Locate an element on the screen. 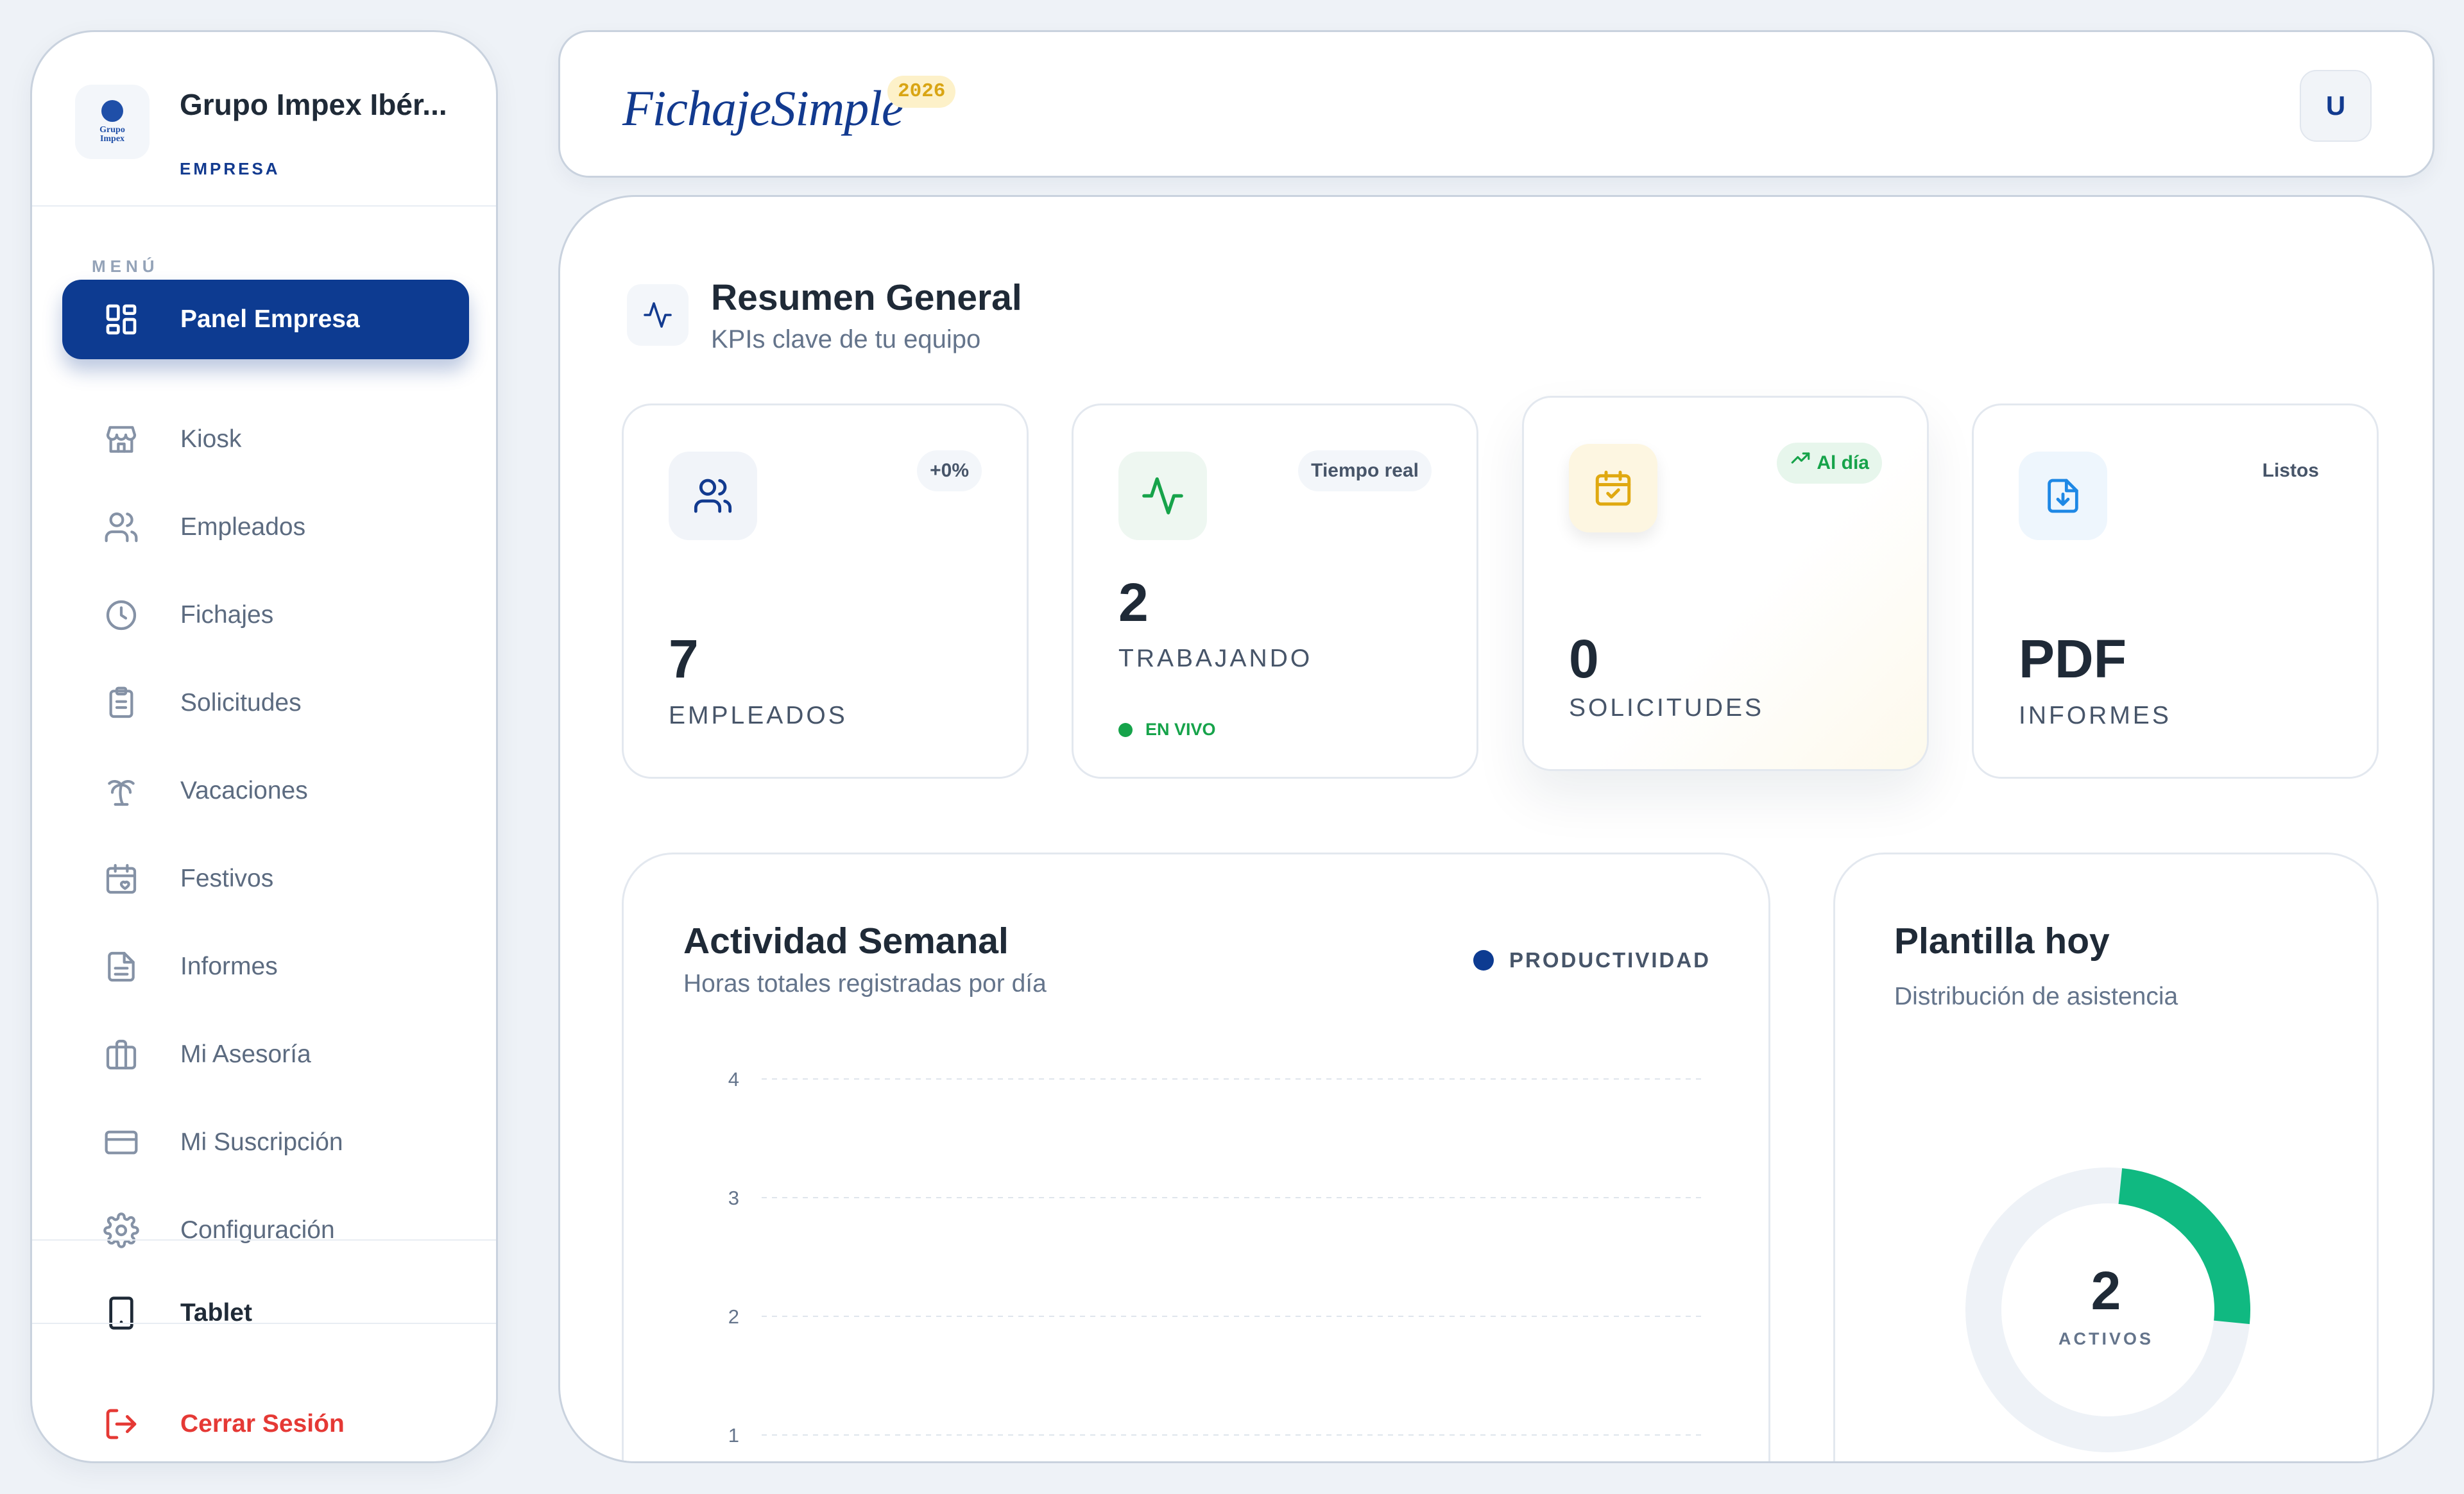 Image resolution: width=2464 pixels, height=1494 pixels. y-tick-label: 1 is located at coordinates (734, 1436).